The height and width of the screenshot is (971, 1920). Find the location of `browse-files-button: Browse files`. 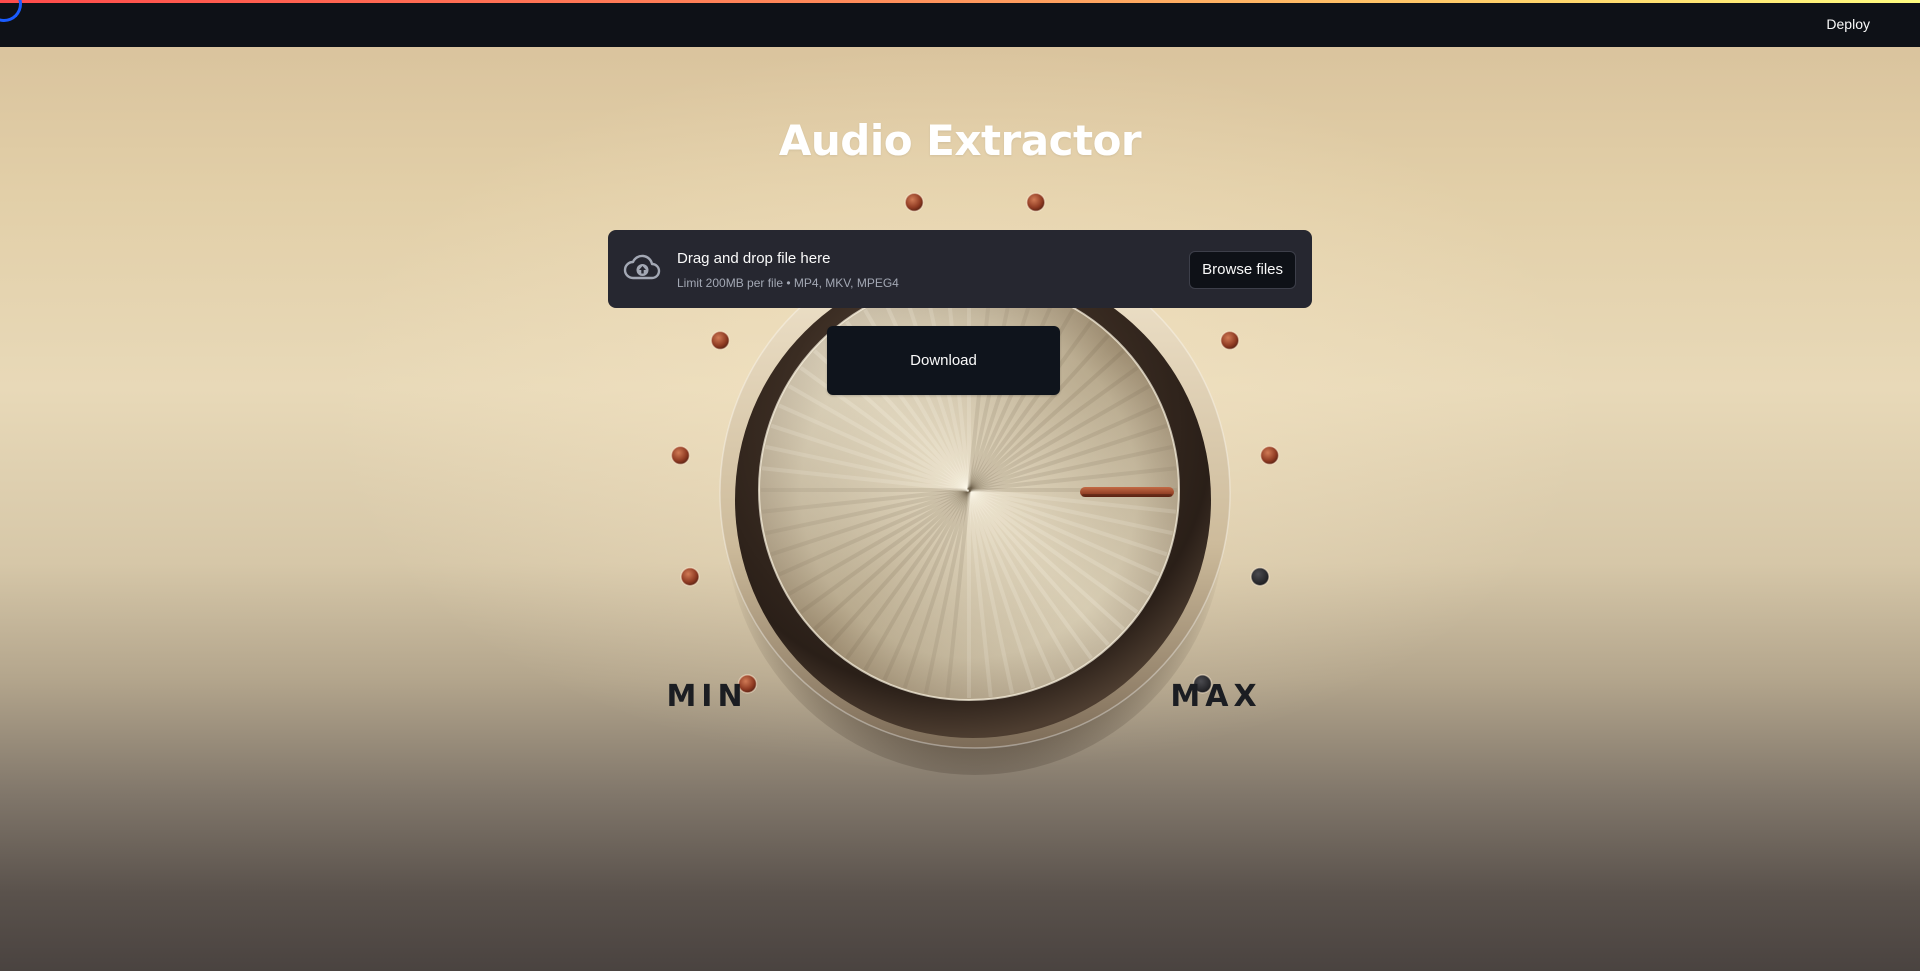

browse-files-button: Browse files is located at coordinates (1242, 270).